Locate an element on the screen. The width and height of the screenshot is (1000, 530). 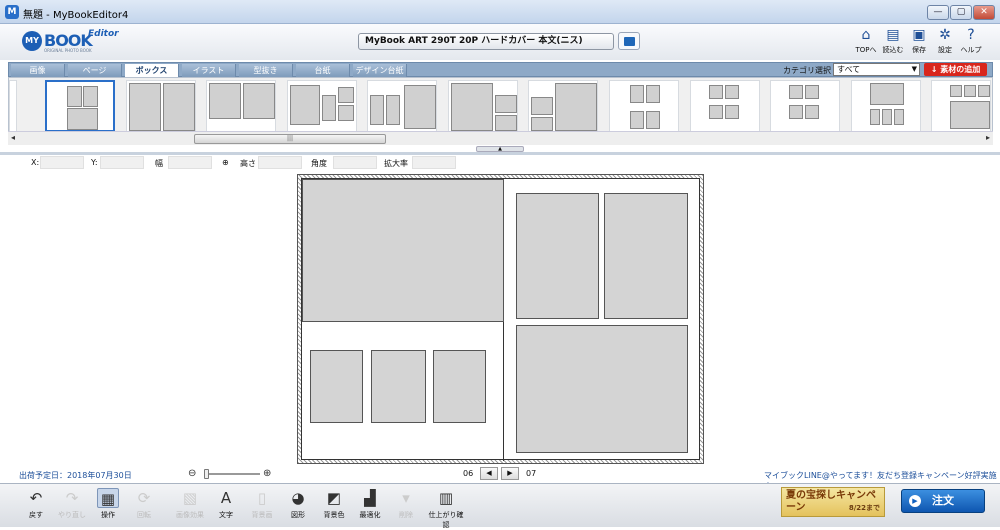
book-view-button is located at coordinates (629, 41).